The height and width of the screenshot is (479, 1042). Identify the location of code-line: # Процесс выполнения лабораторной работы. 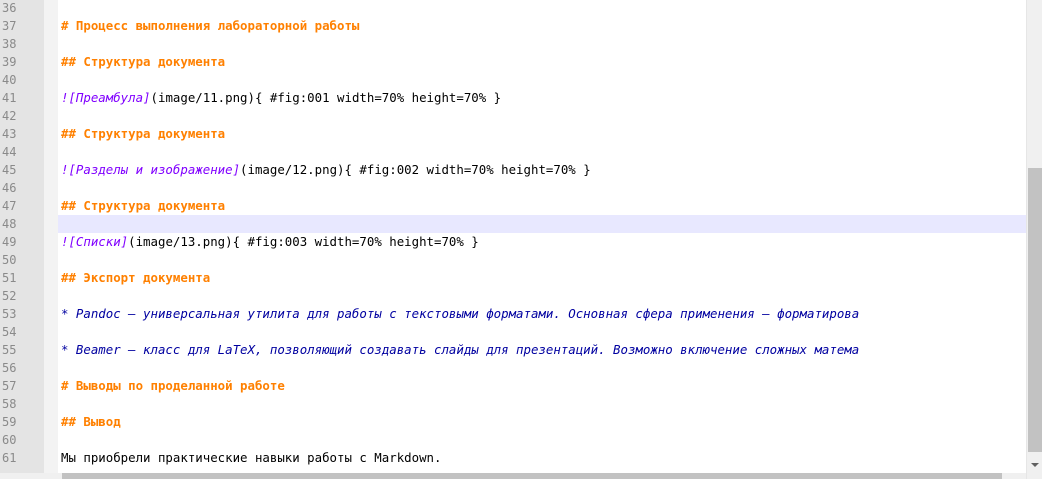
(210, 26).